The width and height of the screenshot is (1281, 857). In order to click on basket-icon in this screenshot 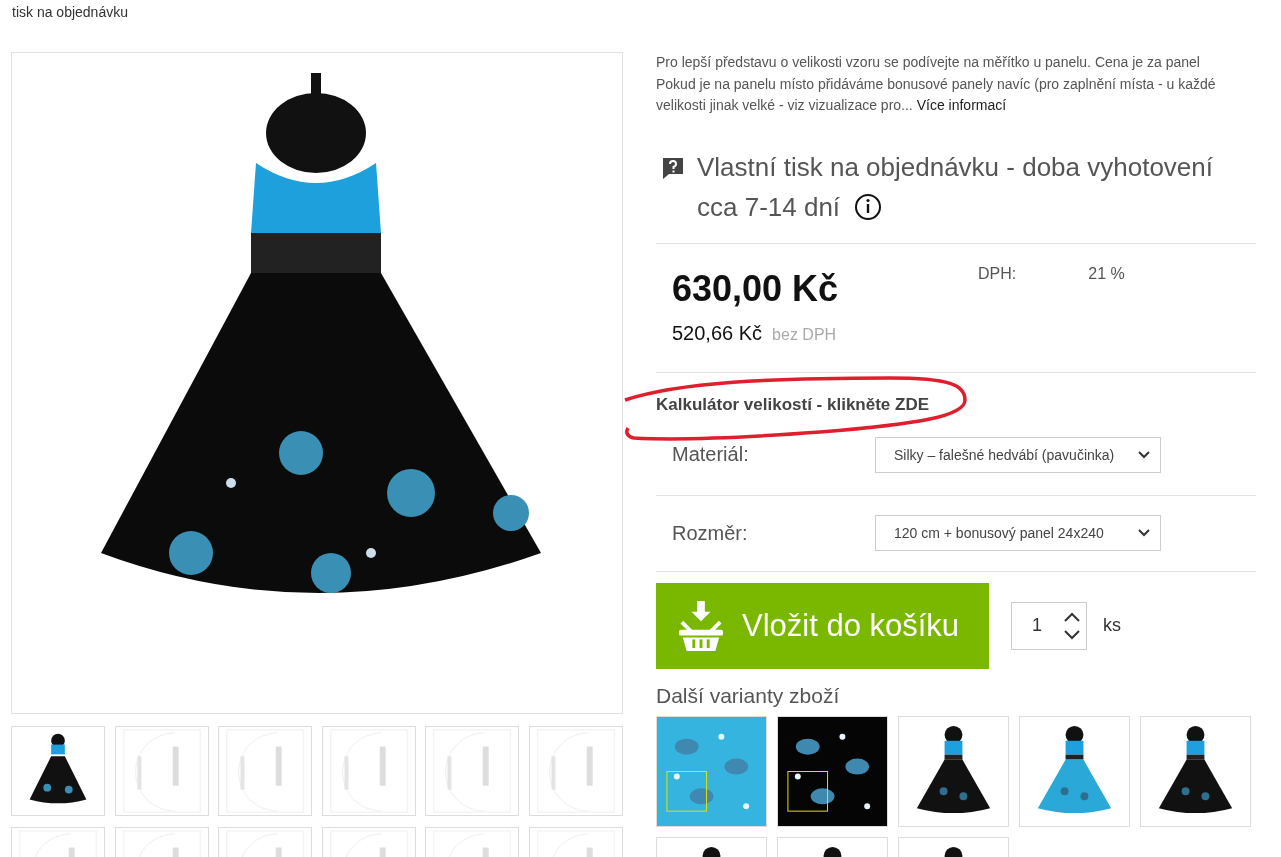, I will do `click(701, 625)`.